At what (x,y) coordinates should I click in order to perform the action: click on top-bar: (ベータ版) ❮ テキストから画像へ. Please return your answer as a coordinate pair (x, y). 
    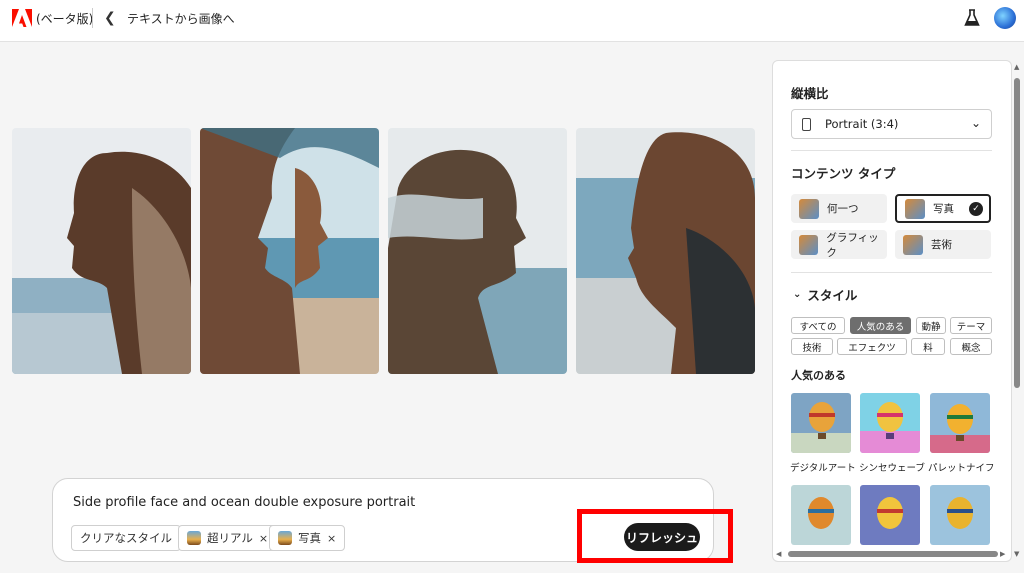
    Looking at the image, I should click on (512, 21).